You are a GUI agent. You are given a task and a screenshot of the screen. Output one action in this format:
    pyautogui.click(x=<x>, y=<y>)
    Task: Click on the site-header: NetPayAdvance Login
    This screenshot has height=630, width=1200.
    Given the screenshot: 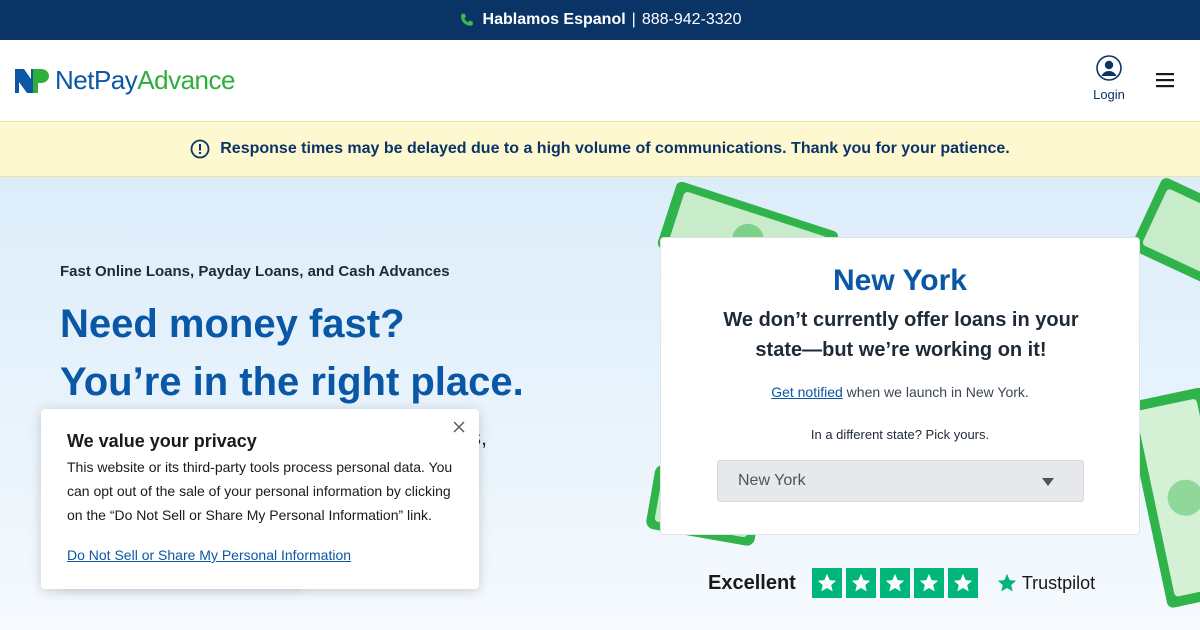 What is the action you would take?
    pyautogui.click(x=600, y=80)
    